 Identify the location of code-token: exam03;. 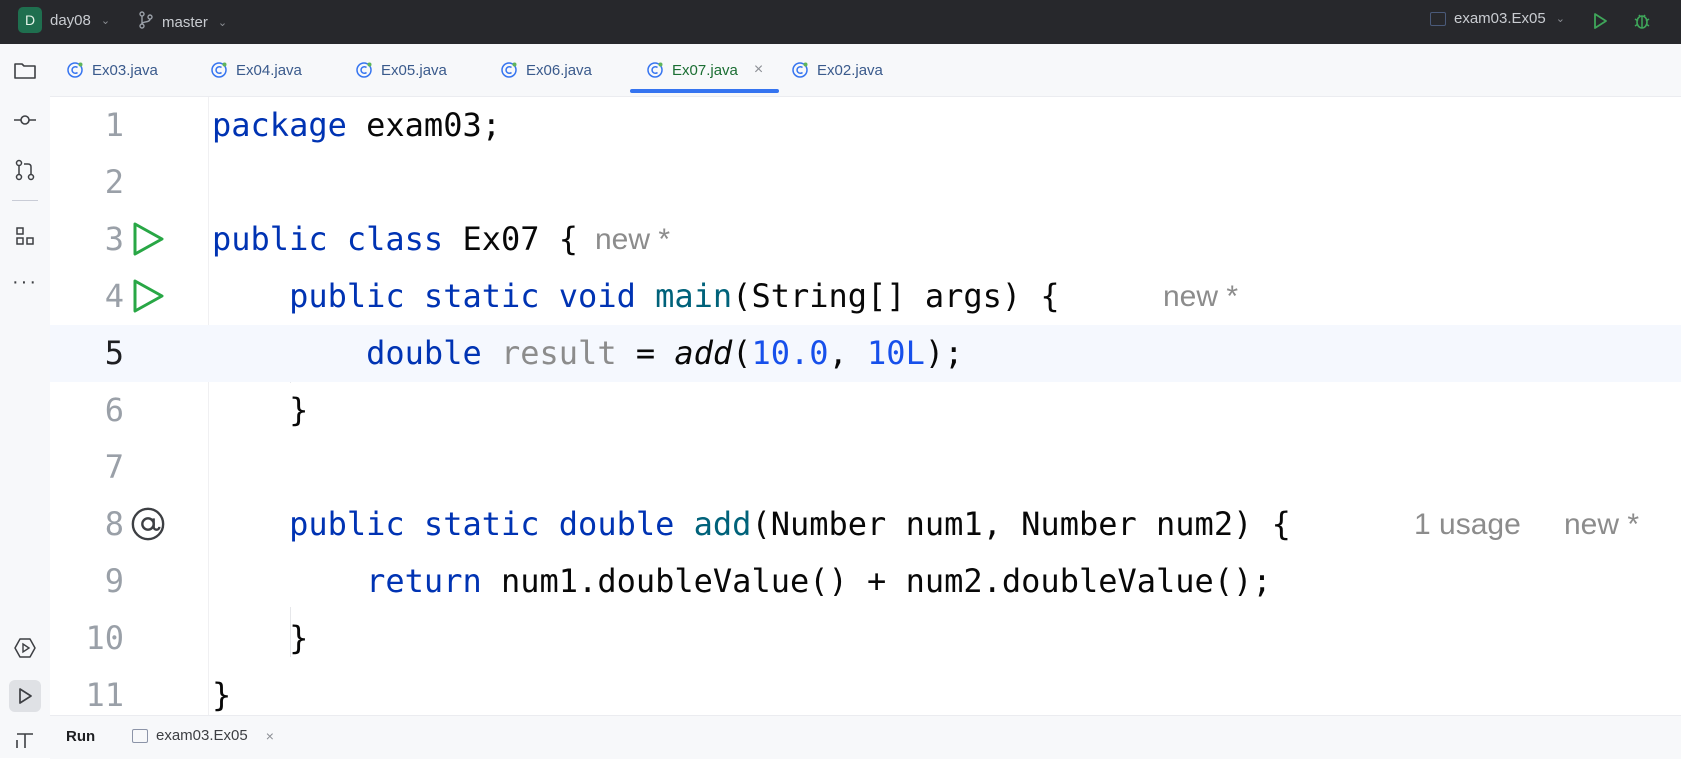
(423, 125).